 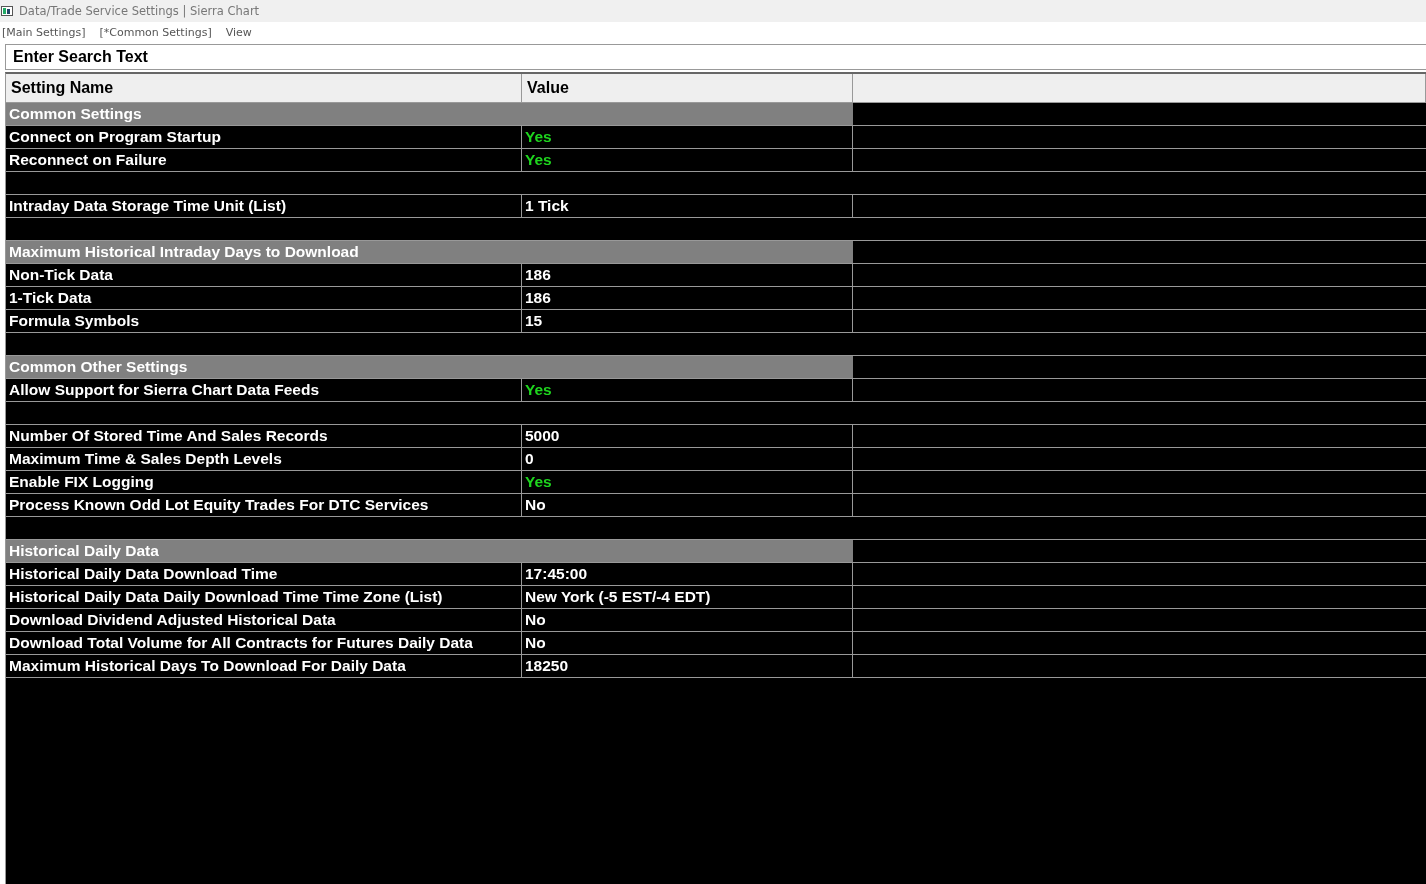 What do you see at coordinates (264, 436) in the screenshot?
I see `setting-name: Number Of Stored Time And Sales Records` at bounding box center [264, 436].